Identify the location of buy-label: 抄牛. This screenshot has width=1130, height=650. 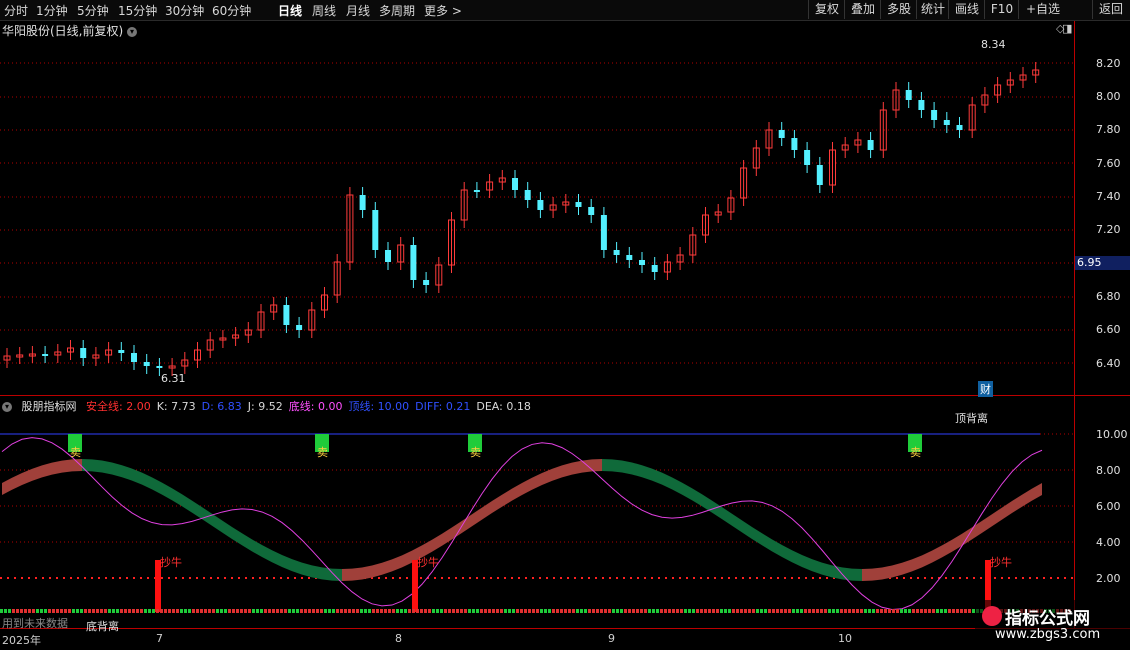
(428, 562).